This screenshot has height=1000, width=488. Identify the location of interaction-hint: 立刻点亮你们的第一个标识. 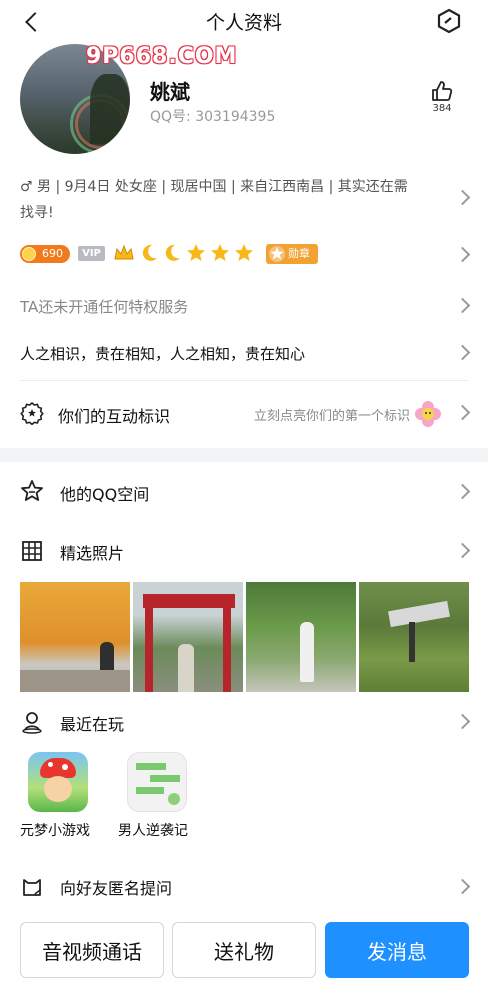
(331, 416).